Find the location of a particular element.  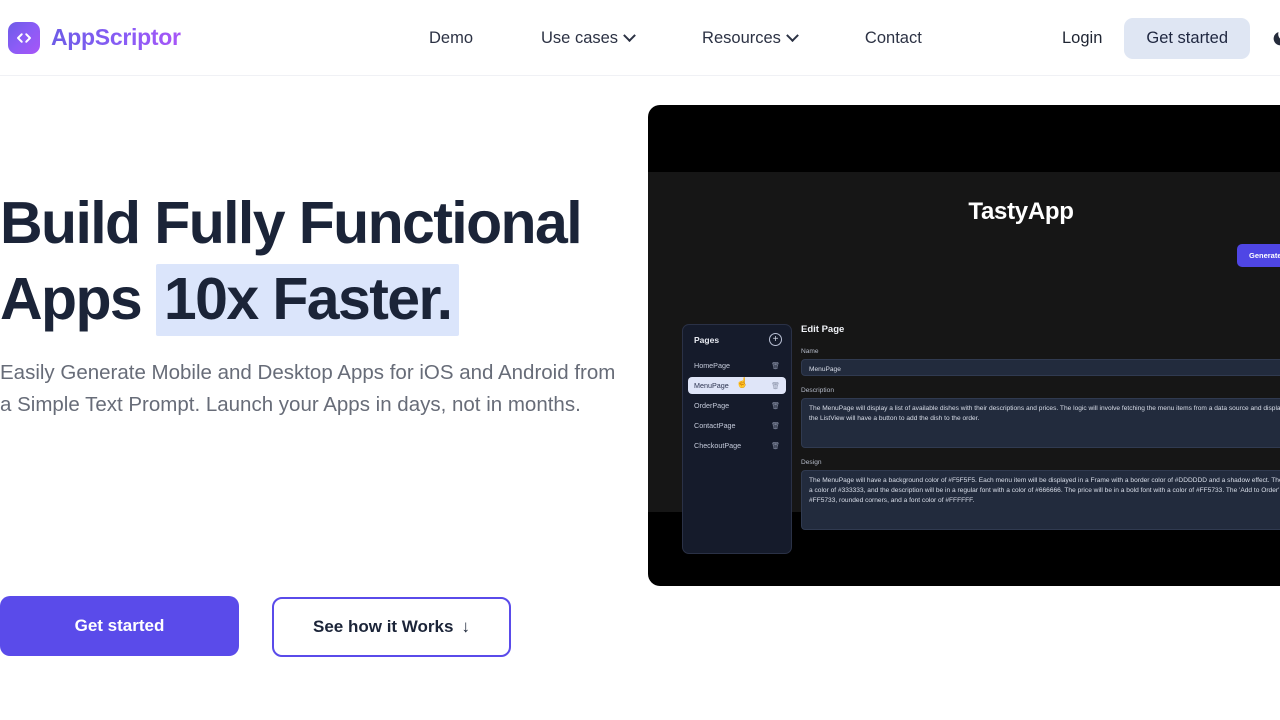

header-actions: Login Get started is located at coordinates (1171, 38).